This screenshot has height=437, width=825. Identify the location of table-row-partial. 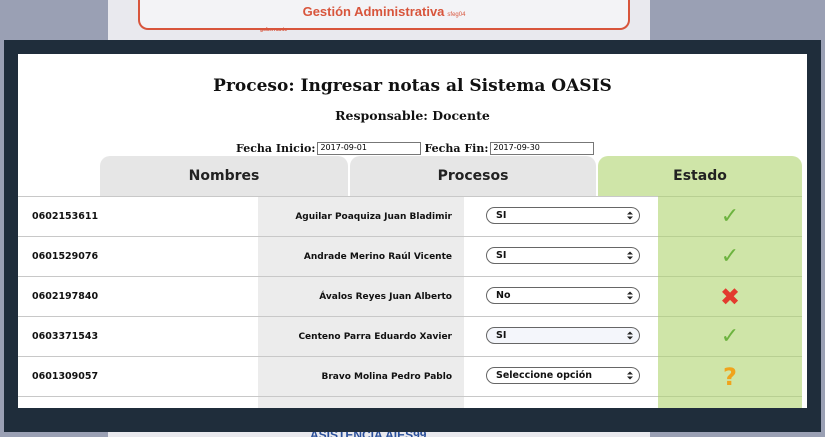
(412, 402).